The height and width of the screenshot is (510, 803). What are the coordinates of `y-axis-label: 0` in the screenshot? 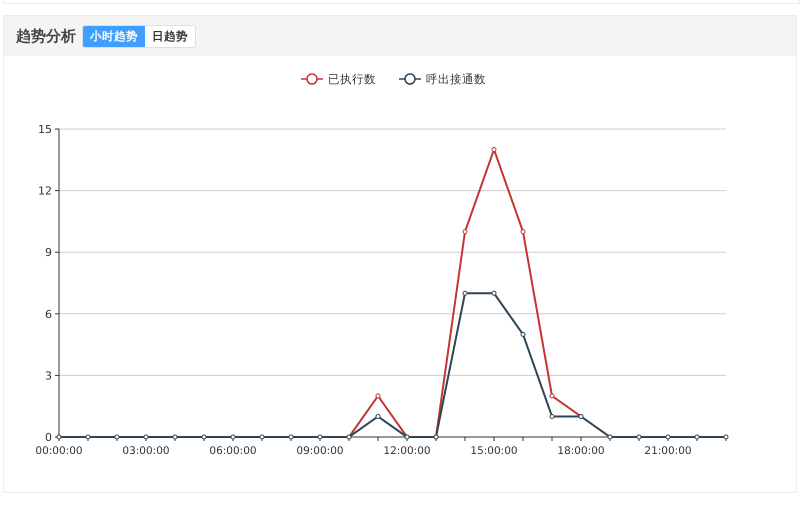 It's located at (48, 437).